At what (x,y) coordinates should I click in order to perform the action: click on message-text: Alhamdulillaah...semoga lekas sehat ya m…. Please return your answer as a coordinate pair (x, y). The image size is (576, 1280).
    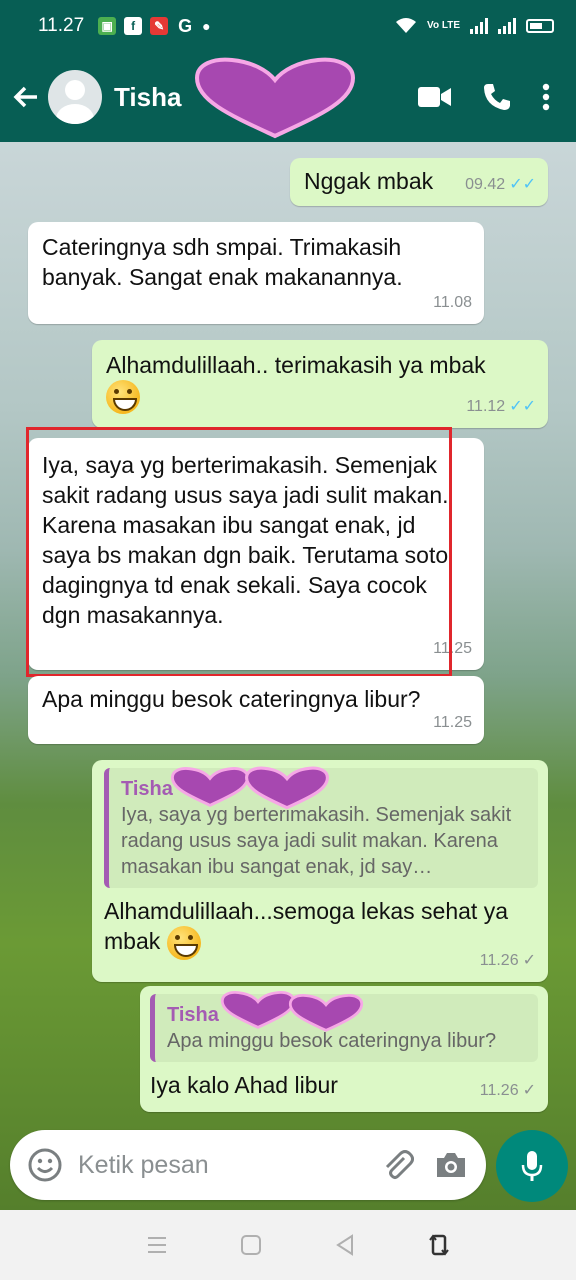
    Looking at the image, I should click on (306, 926).